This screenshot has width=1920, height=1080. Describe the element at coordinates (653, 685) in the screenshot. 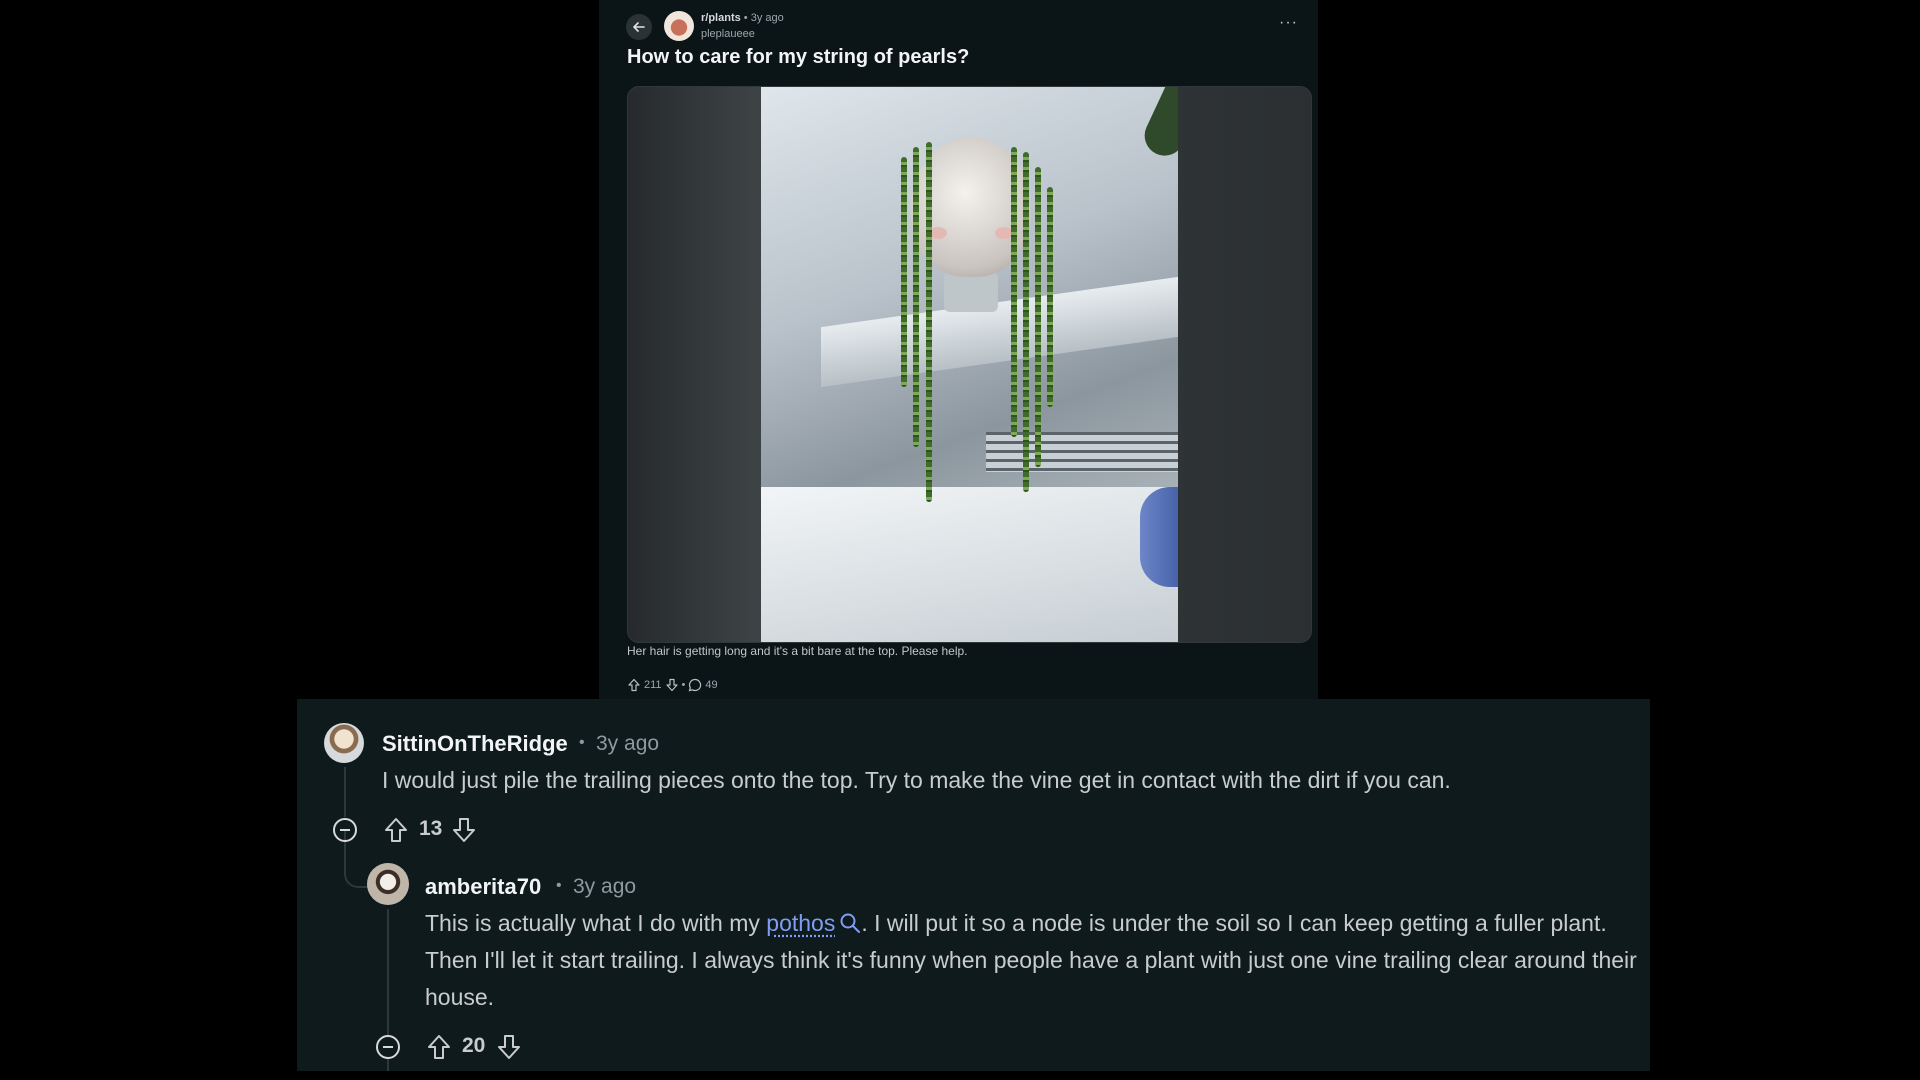

I see `post-upvote-count: 211` at that location.